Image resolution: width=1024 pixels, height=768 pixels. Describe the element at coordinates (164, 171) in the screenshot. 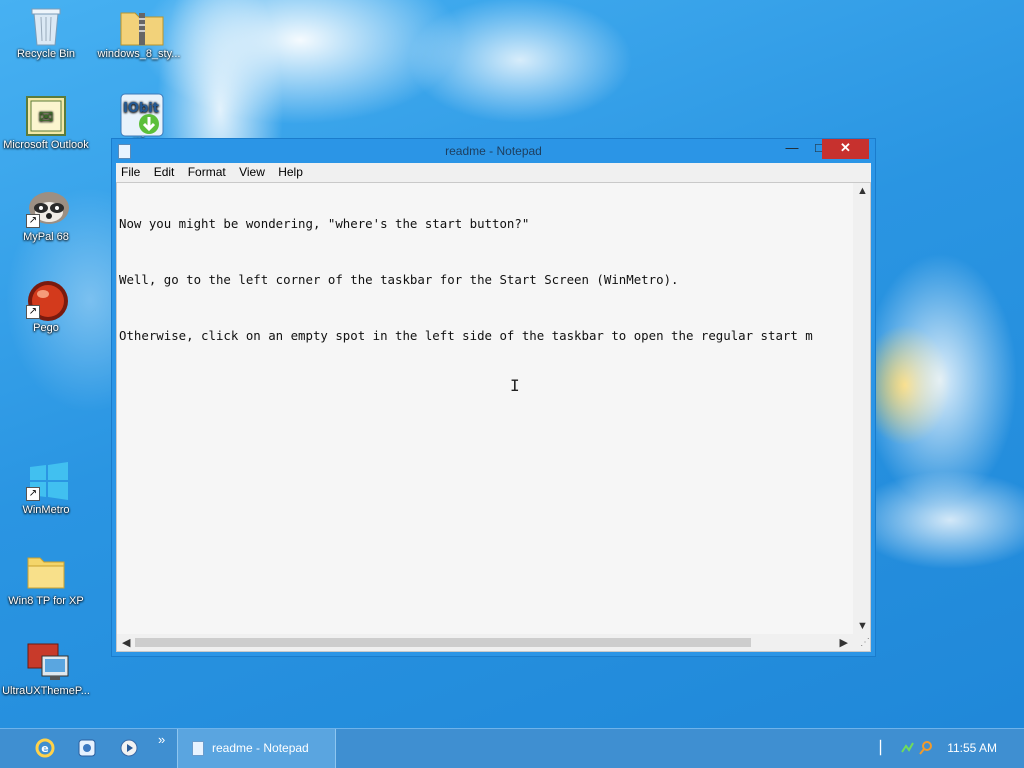

I see `menu-edit: Edit` at that location.